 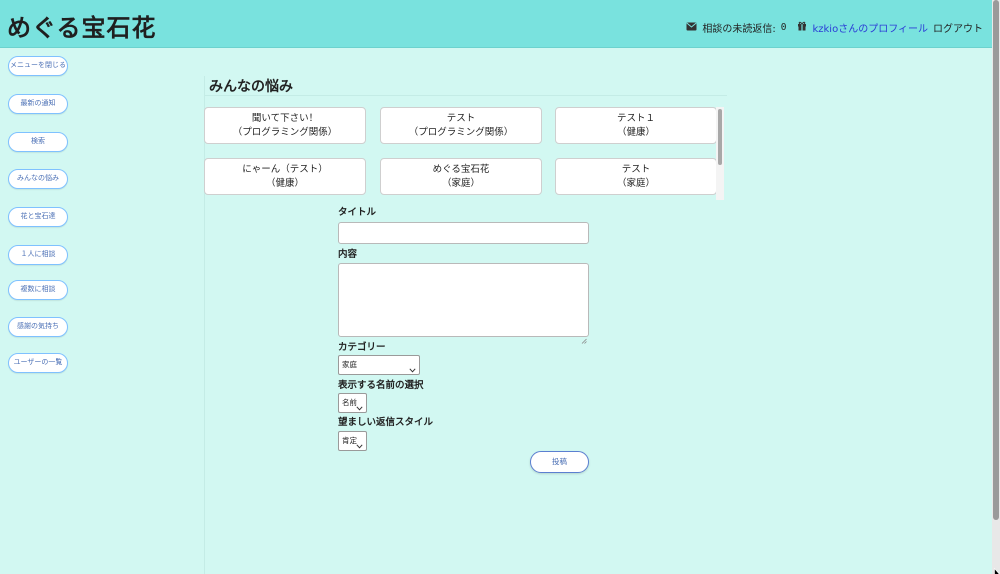 I want to click on page-title: みんなの悩み, so click(x=251, y=87).